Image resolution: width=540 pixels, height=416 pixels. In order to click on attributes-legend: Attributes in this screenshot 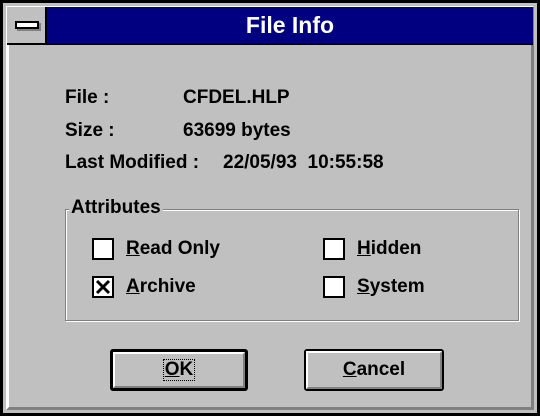, I will do `click(116, 208)`.